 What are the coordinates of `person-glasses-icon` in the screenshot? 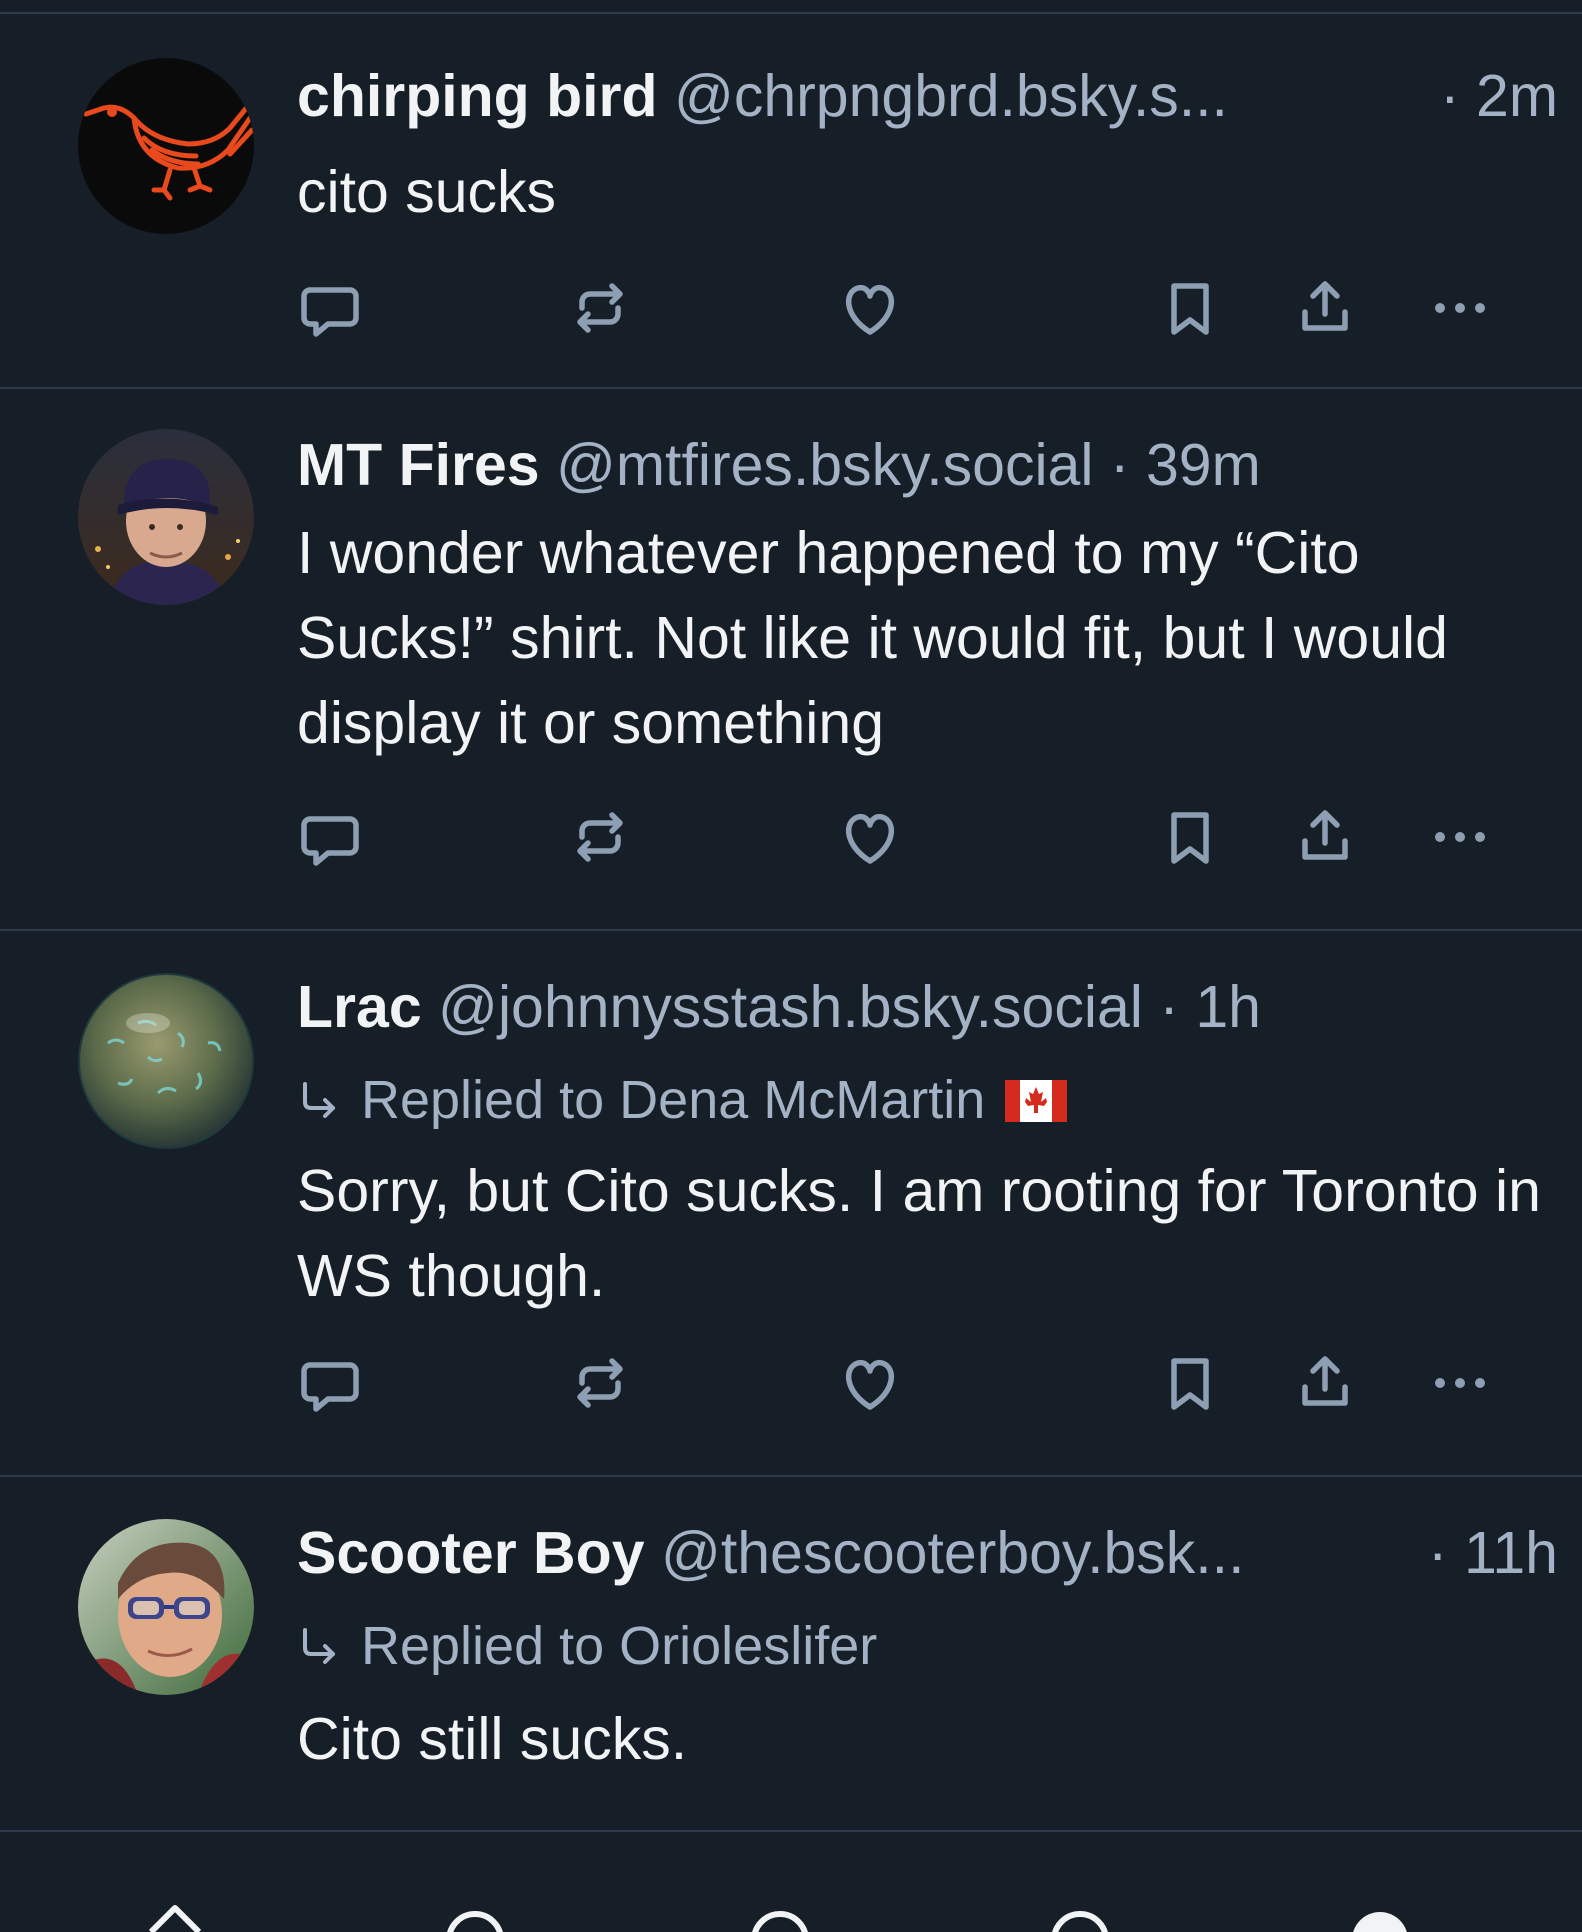 It's located at (166, 1607).